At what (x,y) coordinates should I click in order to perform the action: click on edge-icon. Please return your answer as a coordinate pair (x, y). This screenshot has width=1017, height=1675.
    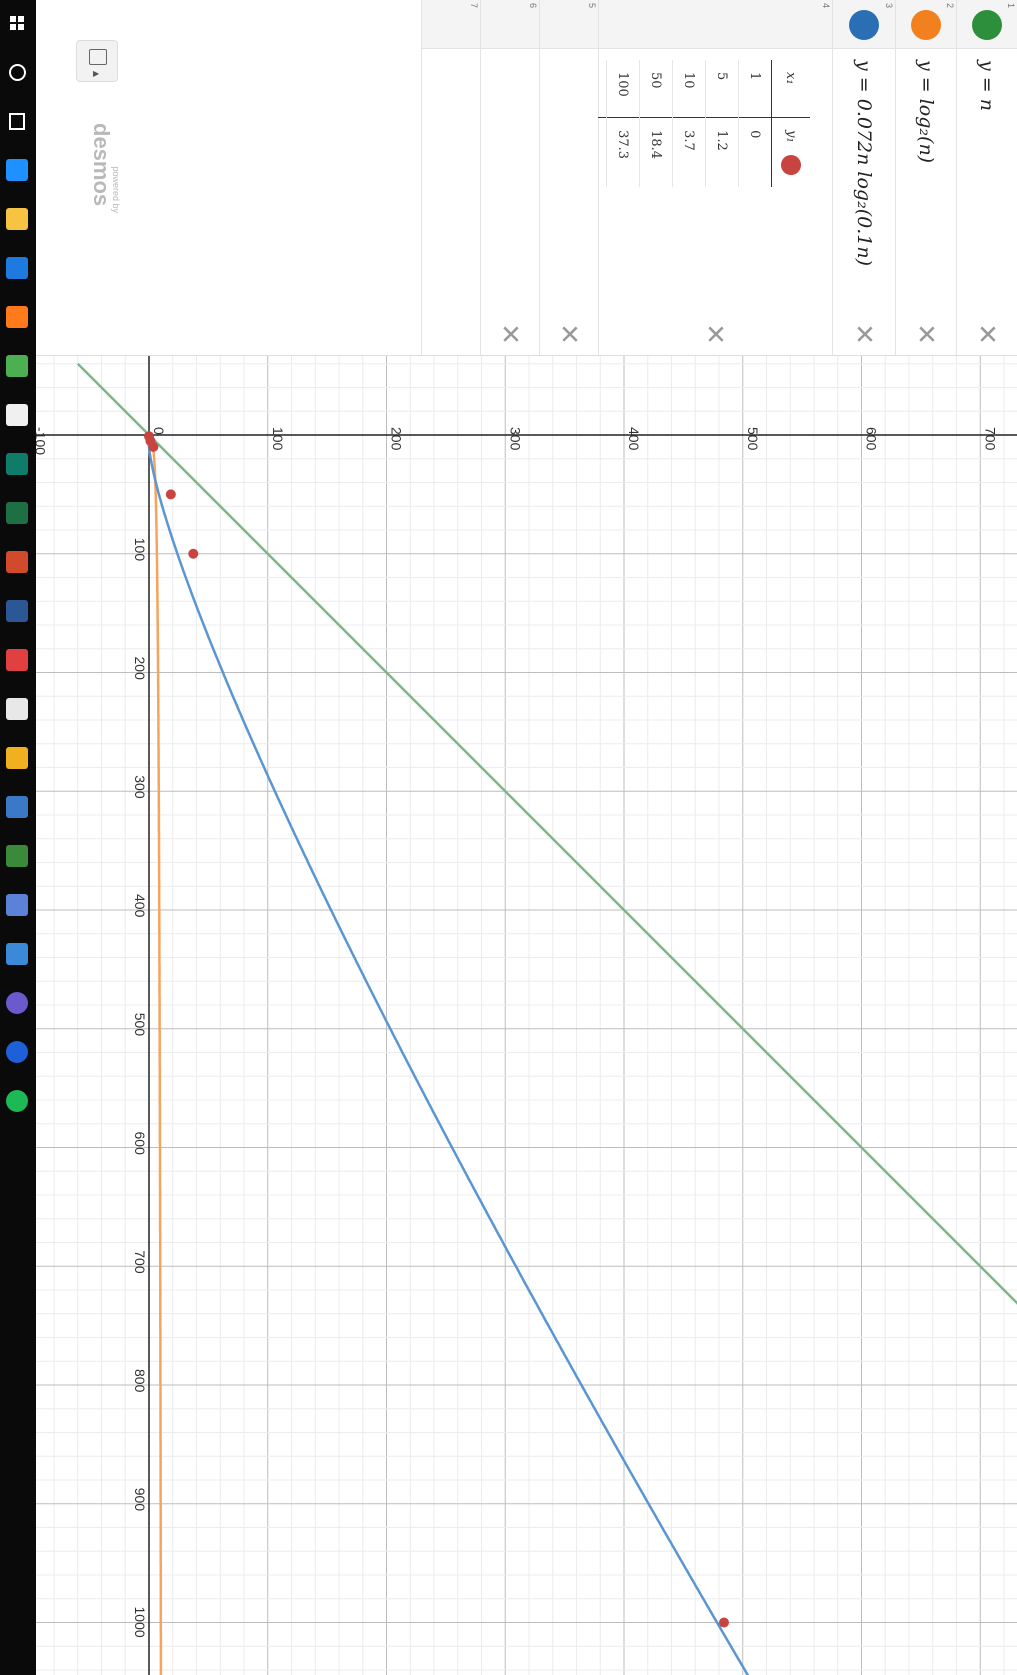
    Looking at the image, I should click on (17, 268).